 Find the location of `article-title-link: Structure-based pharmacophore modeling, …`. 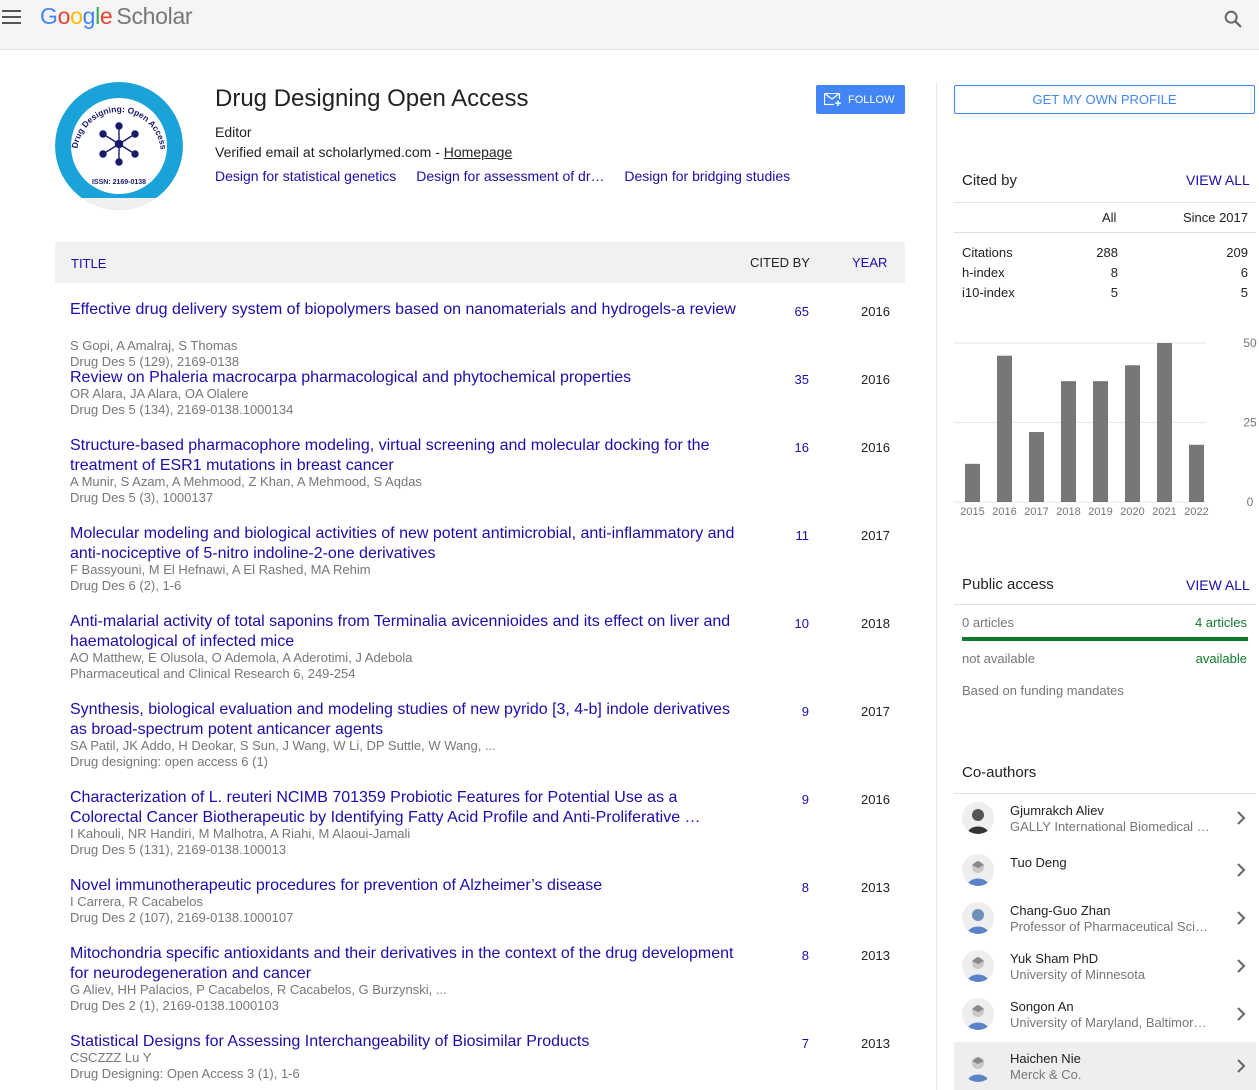

article-title-link: Structure-based pharmacophore modeling, … is located at coordinates (406, 456).